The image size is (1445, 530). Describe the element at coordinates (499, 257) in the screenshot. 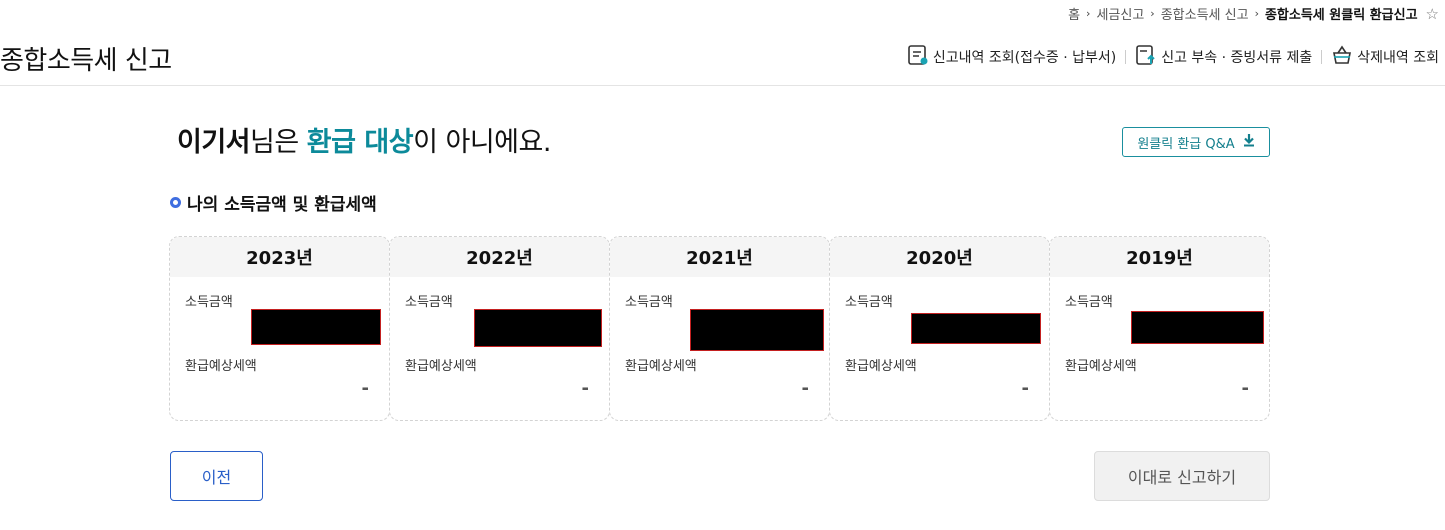

I see `year-card-title: 2022년` at that location.